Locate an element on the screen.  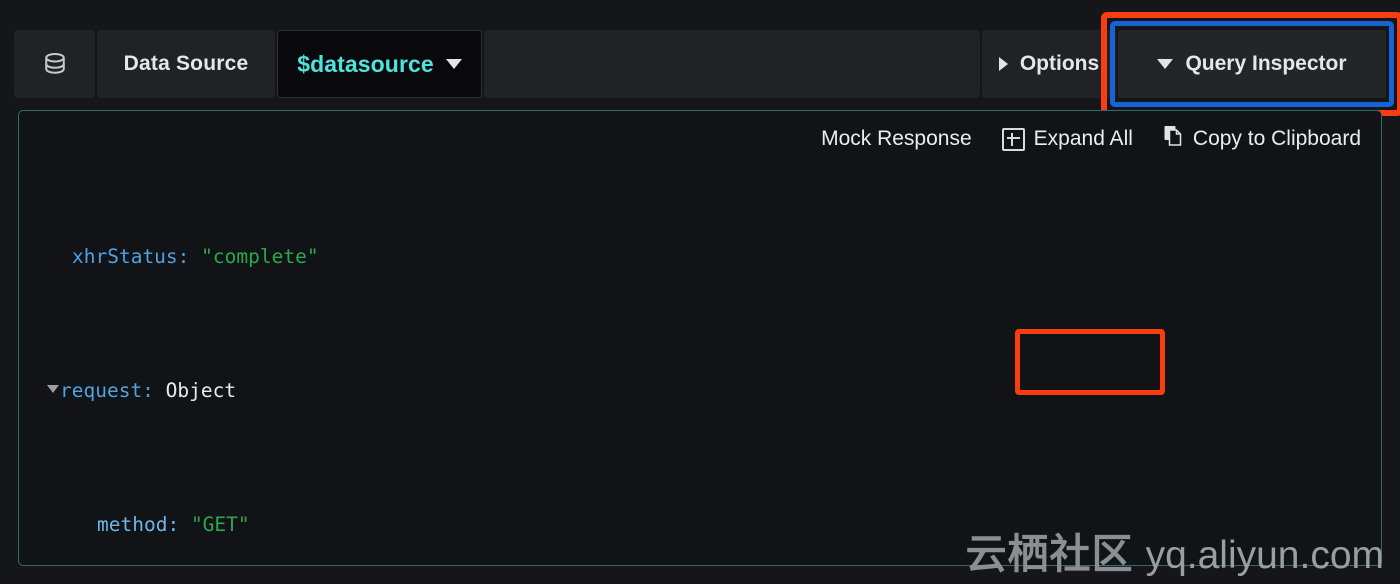
toolbar-spacer is located at coordinates (732, 64).